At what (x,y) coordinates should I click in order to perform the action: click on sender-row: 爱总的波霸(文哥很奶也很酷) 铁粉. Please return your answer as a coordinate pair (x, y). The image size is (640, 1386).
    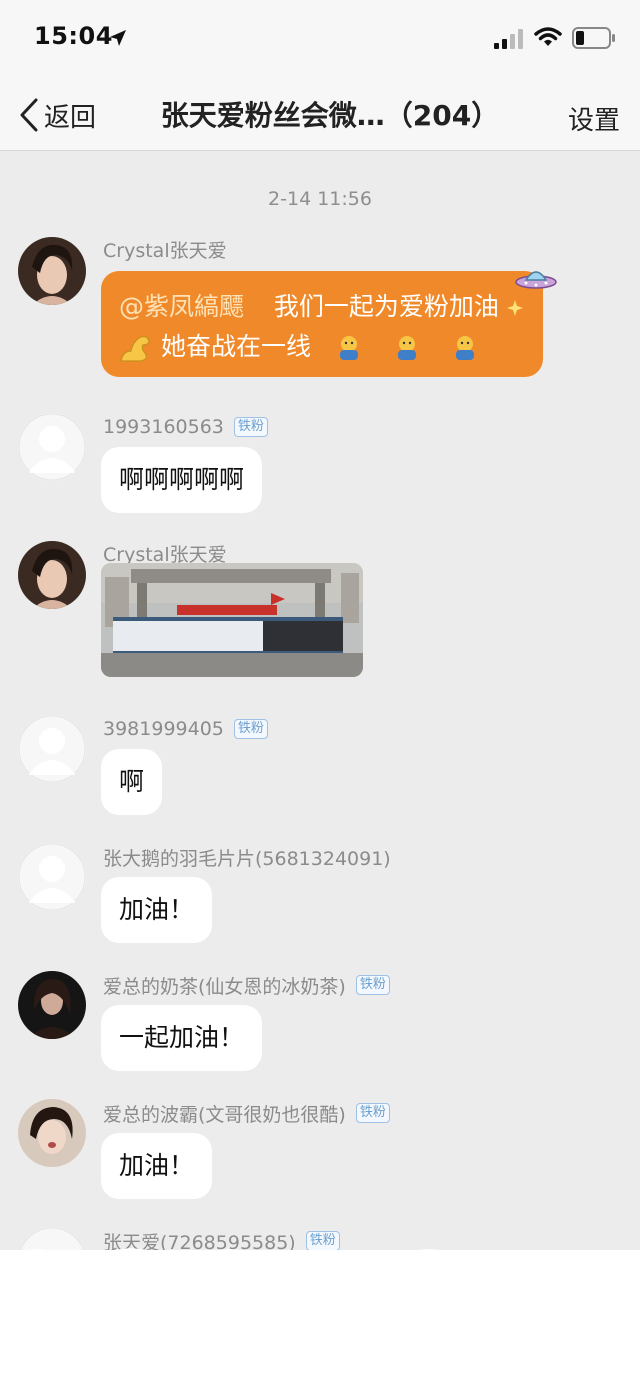
    Looking at the image, I should click on (246, 1113).